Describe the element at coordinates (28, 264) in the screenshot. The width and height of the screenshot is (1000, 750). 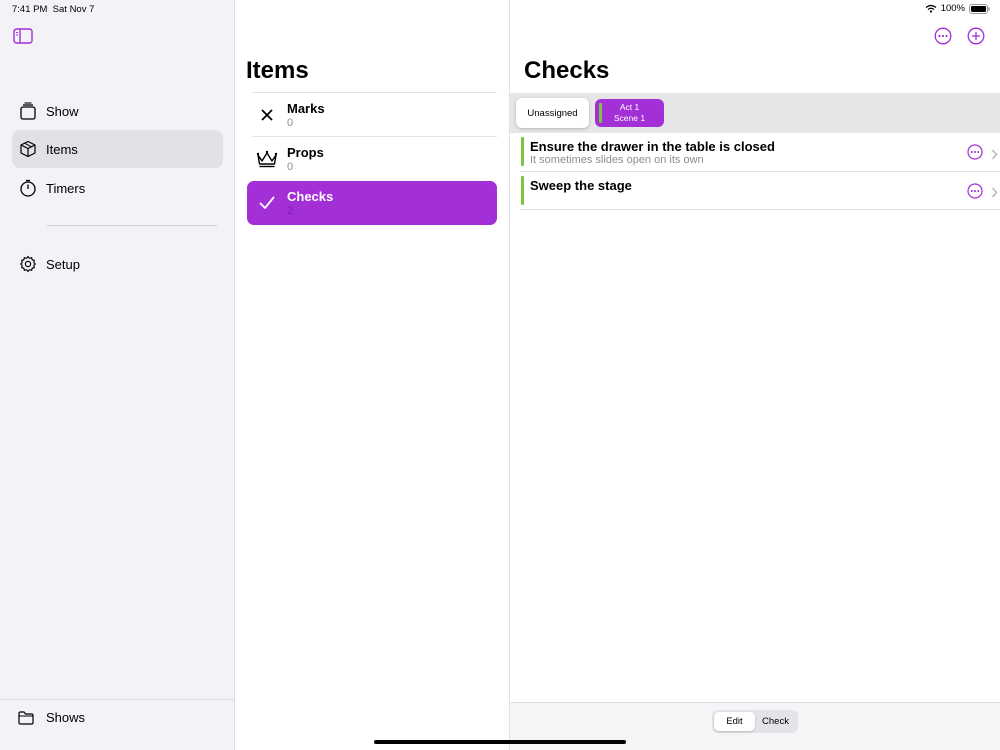
I see `gear-icon` at that location.